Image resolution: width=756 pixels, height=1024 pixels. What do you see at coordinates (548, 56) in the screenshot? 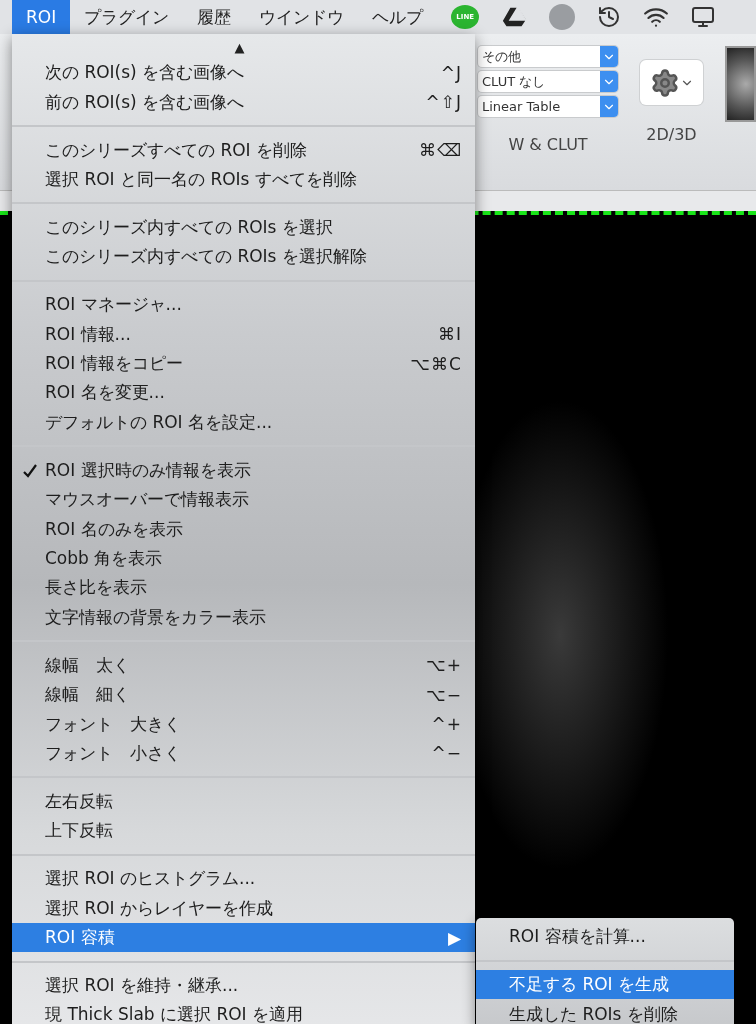
I see `dropdown: その他` at bounding box center [548, 56].